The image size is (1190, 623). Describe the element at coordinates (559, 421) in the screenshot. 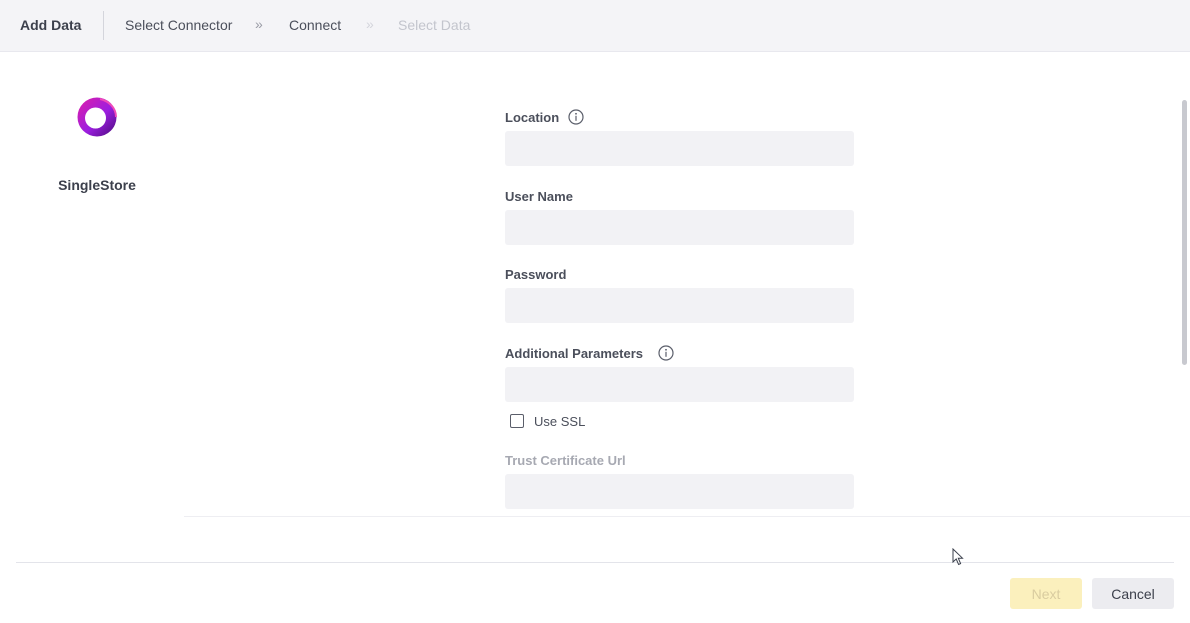

I see `use-ssl-label: Use SSL` at that location.